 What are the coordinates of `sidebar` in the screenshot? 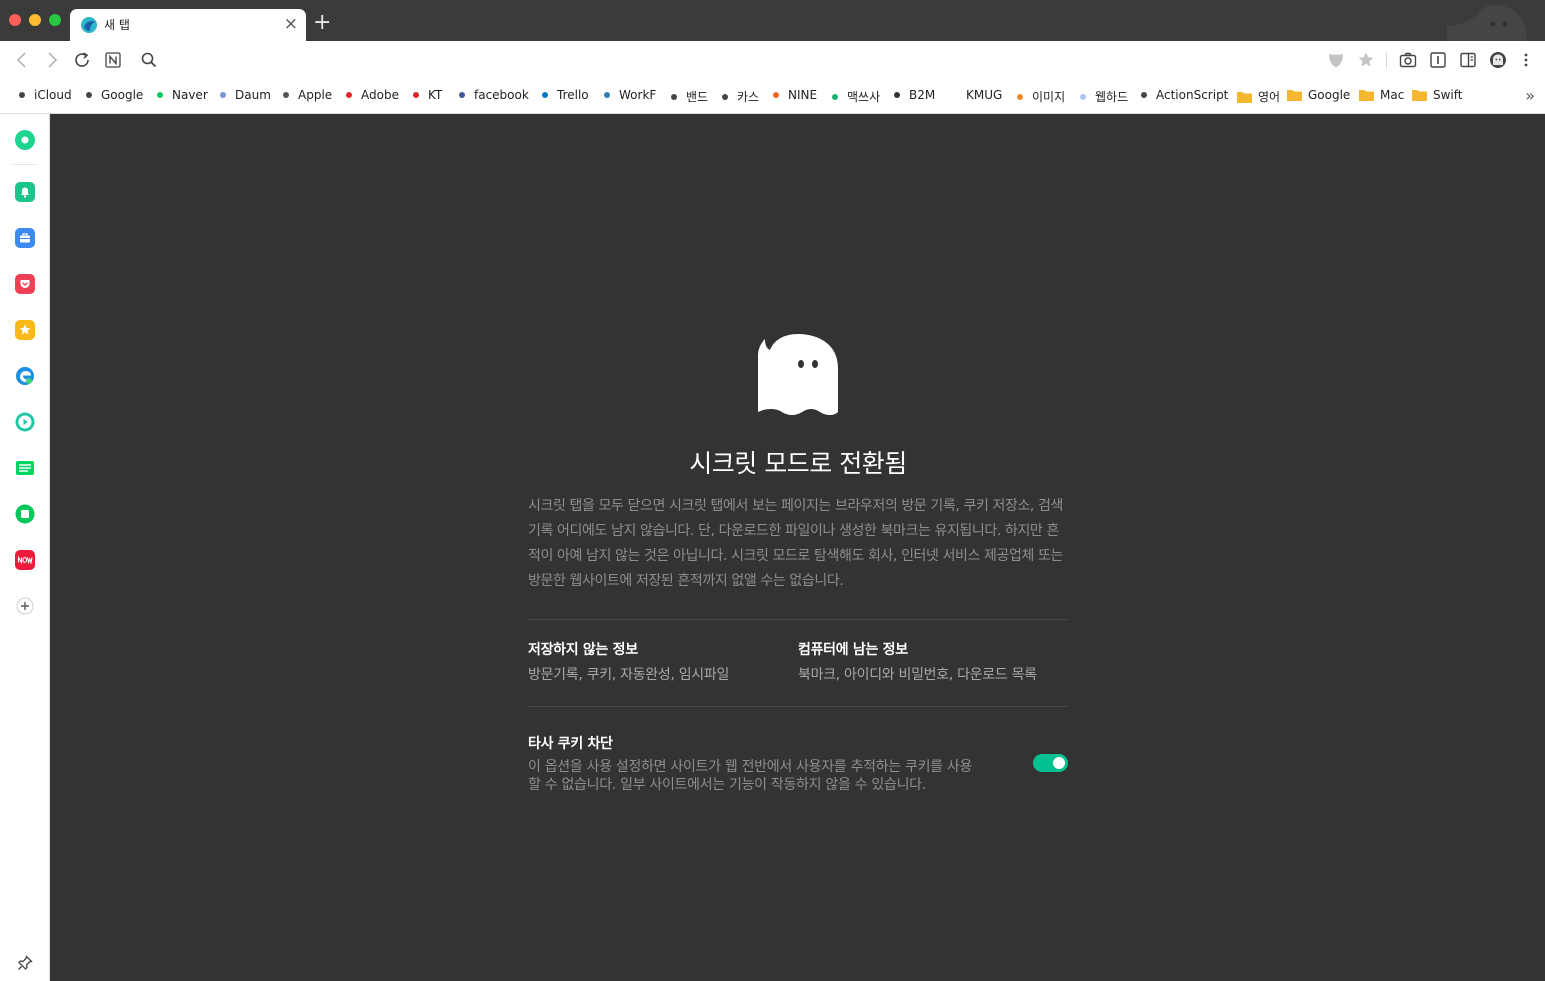 It's located at (25, 547).